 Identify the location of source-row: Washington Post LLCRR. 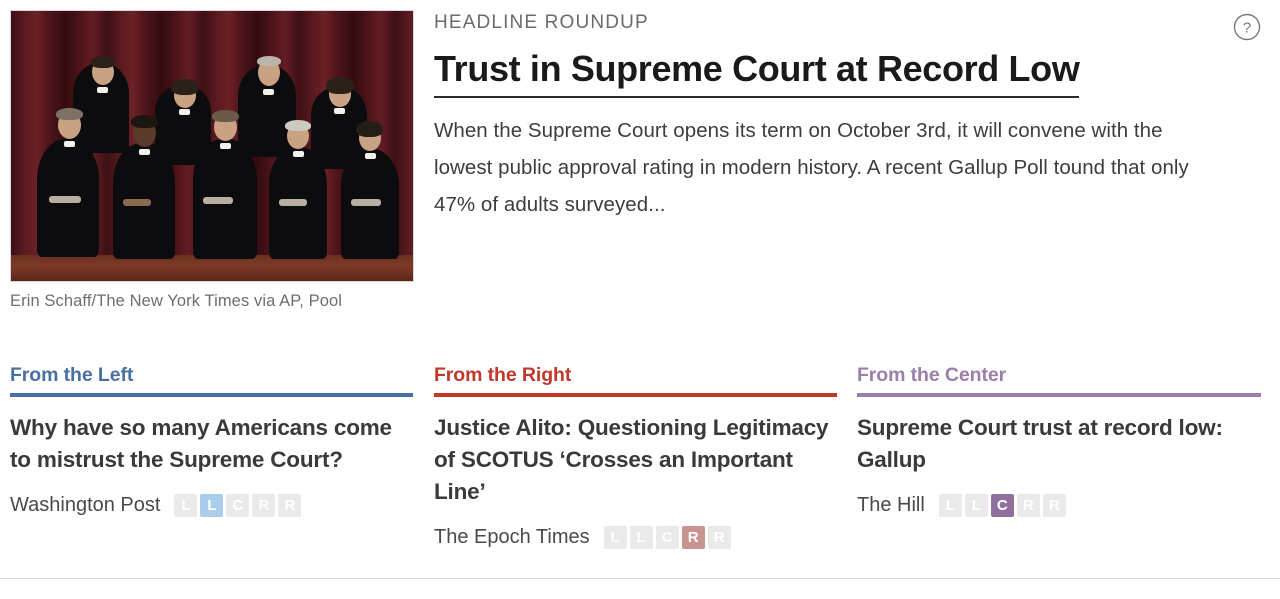
(211, 505).